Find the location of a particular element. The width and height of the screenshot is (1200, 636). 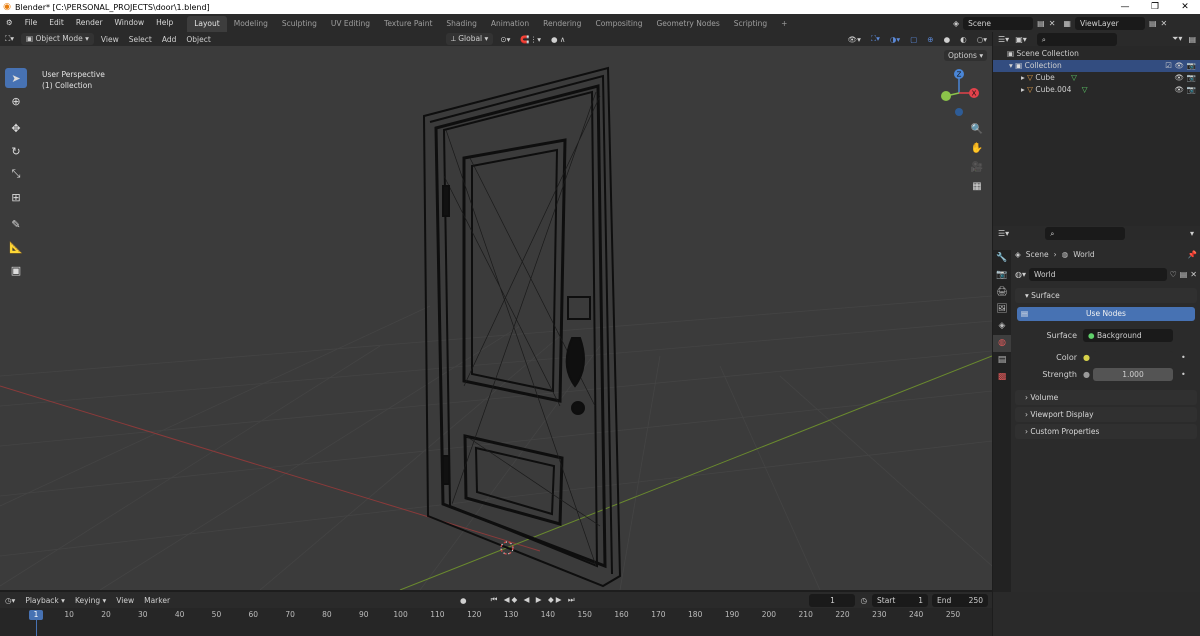

visibility-icon: 👁▾ is located at coordinates (854, 39).